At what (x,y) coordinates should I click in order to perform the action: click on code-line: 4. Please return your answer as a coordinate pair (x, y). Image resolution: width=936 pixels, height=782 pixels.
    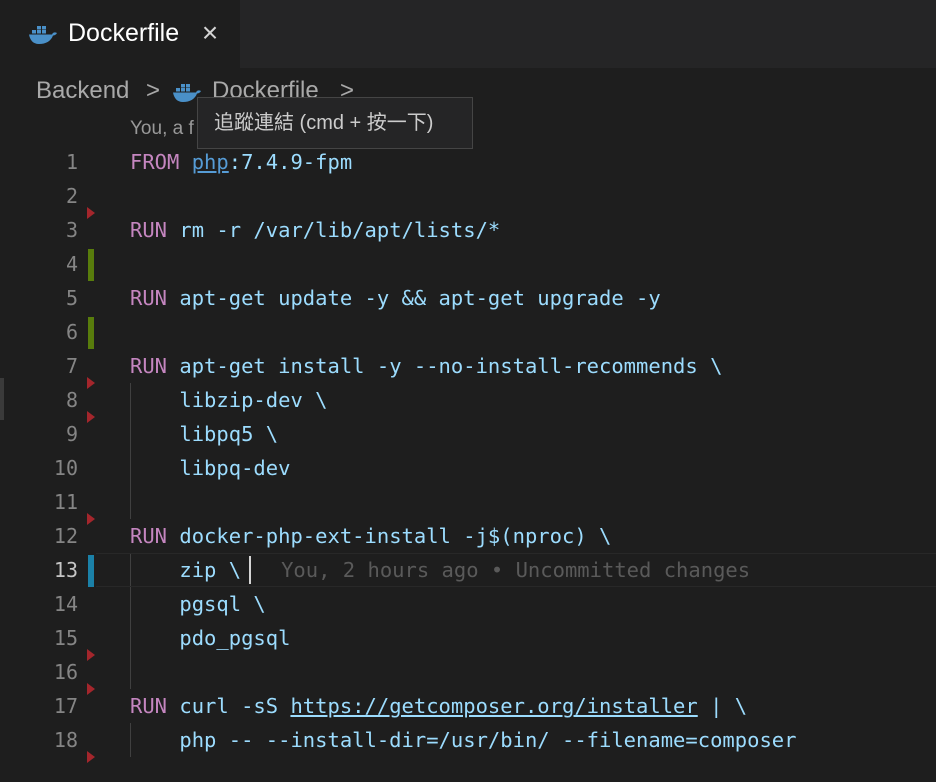
    Looking at the image, I should click on (468, 264).